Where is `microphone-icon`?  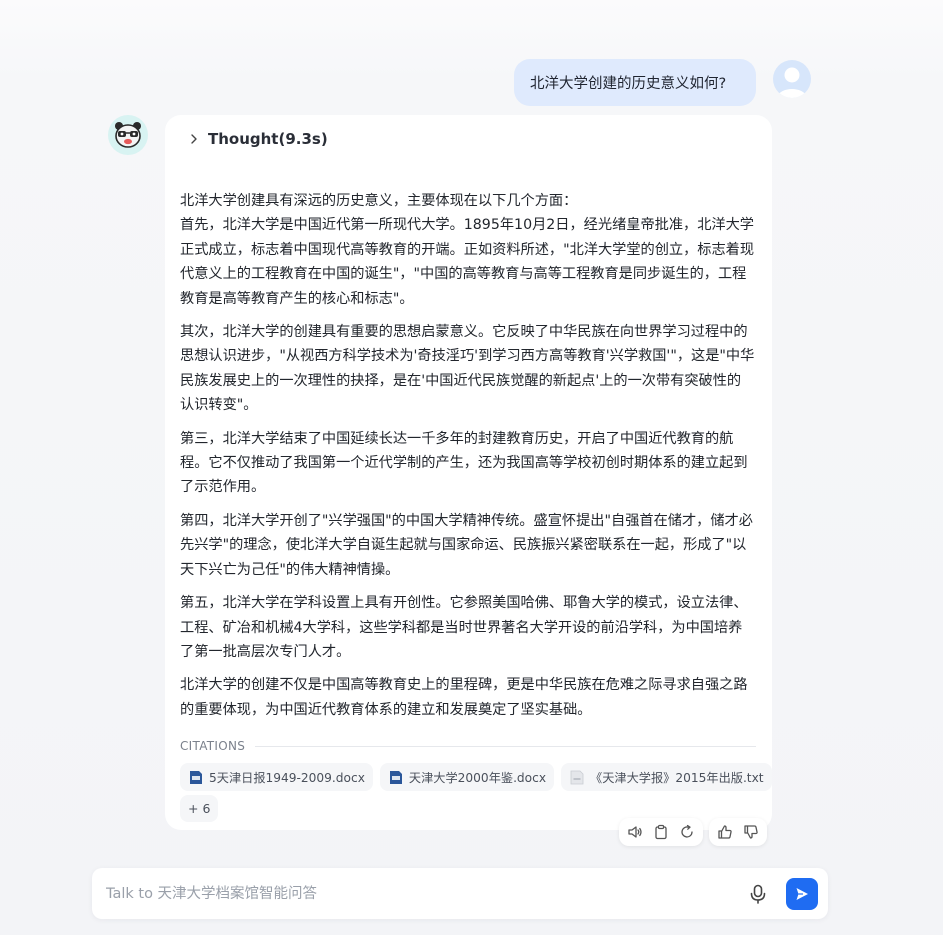 microphone-icon is located at coordinates (758, 894).